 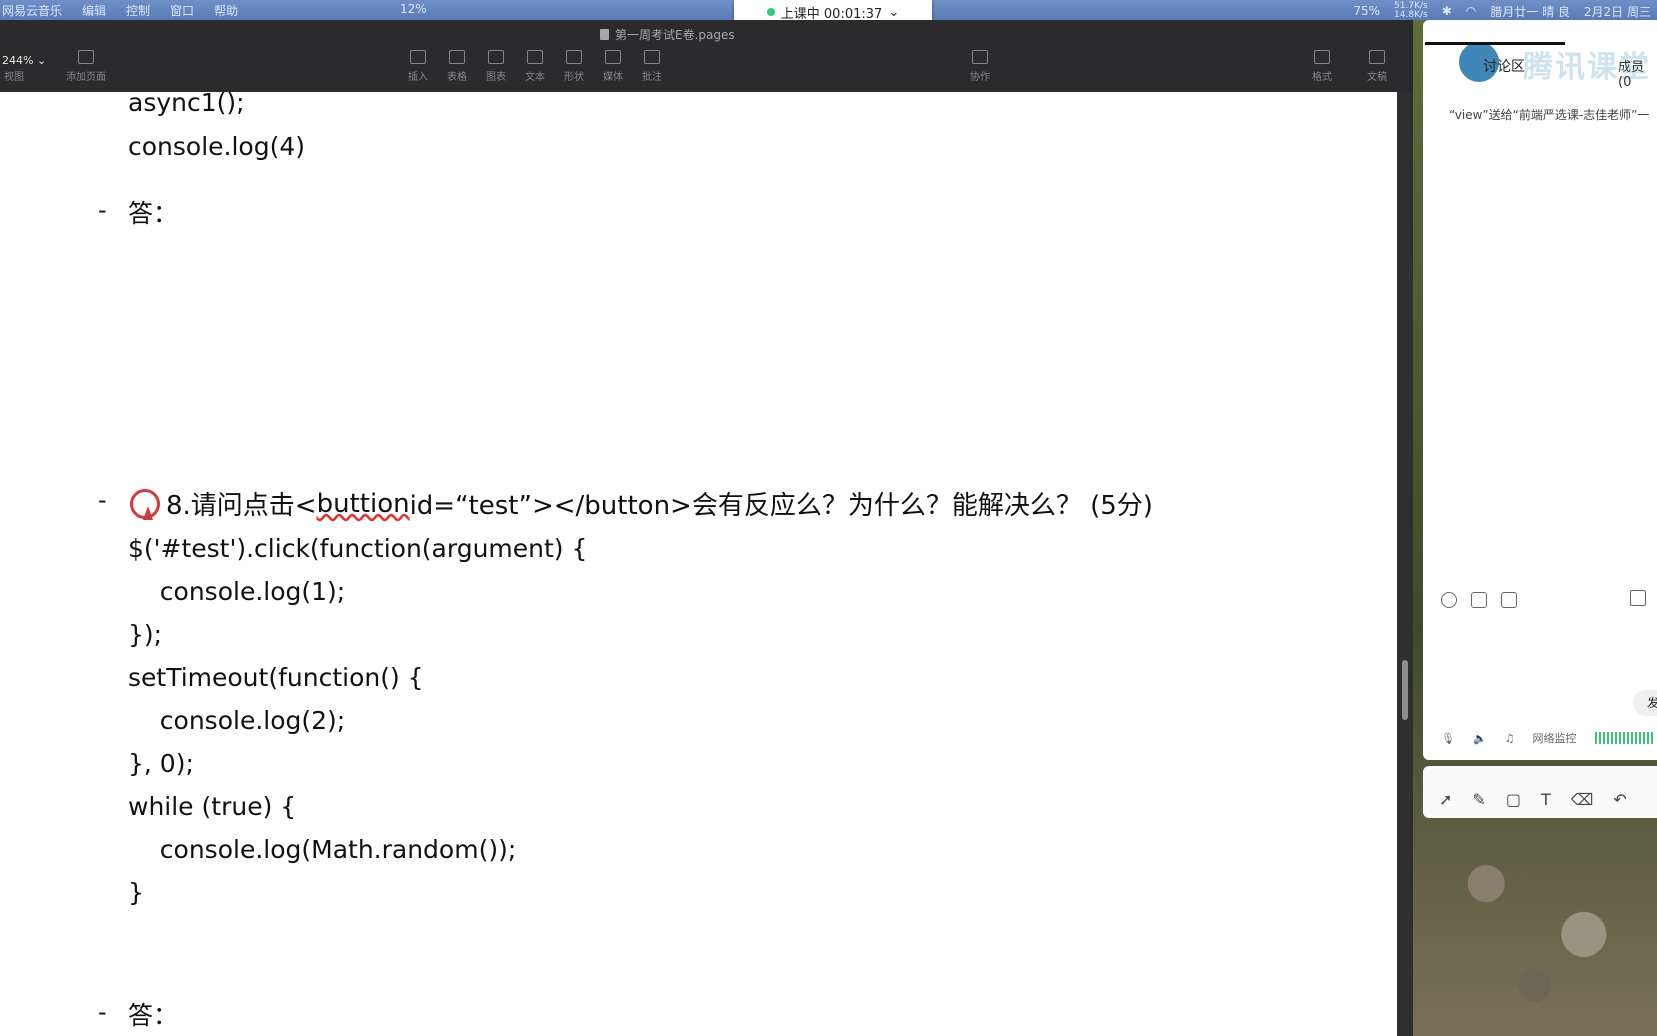 What do you see at coordinates (1504, 66) in the screenshot?
I see `tab-discussion: 讨论区` at bounding box center [1504, 66].